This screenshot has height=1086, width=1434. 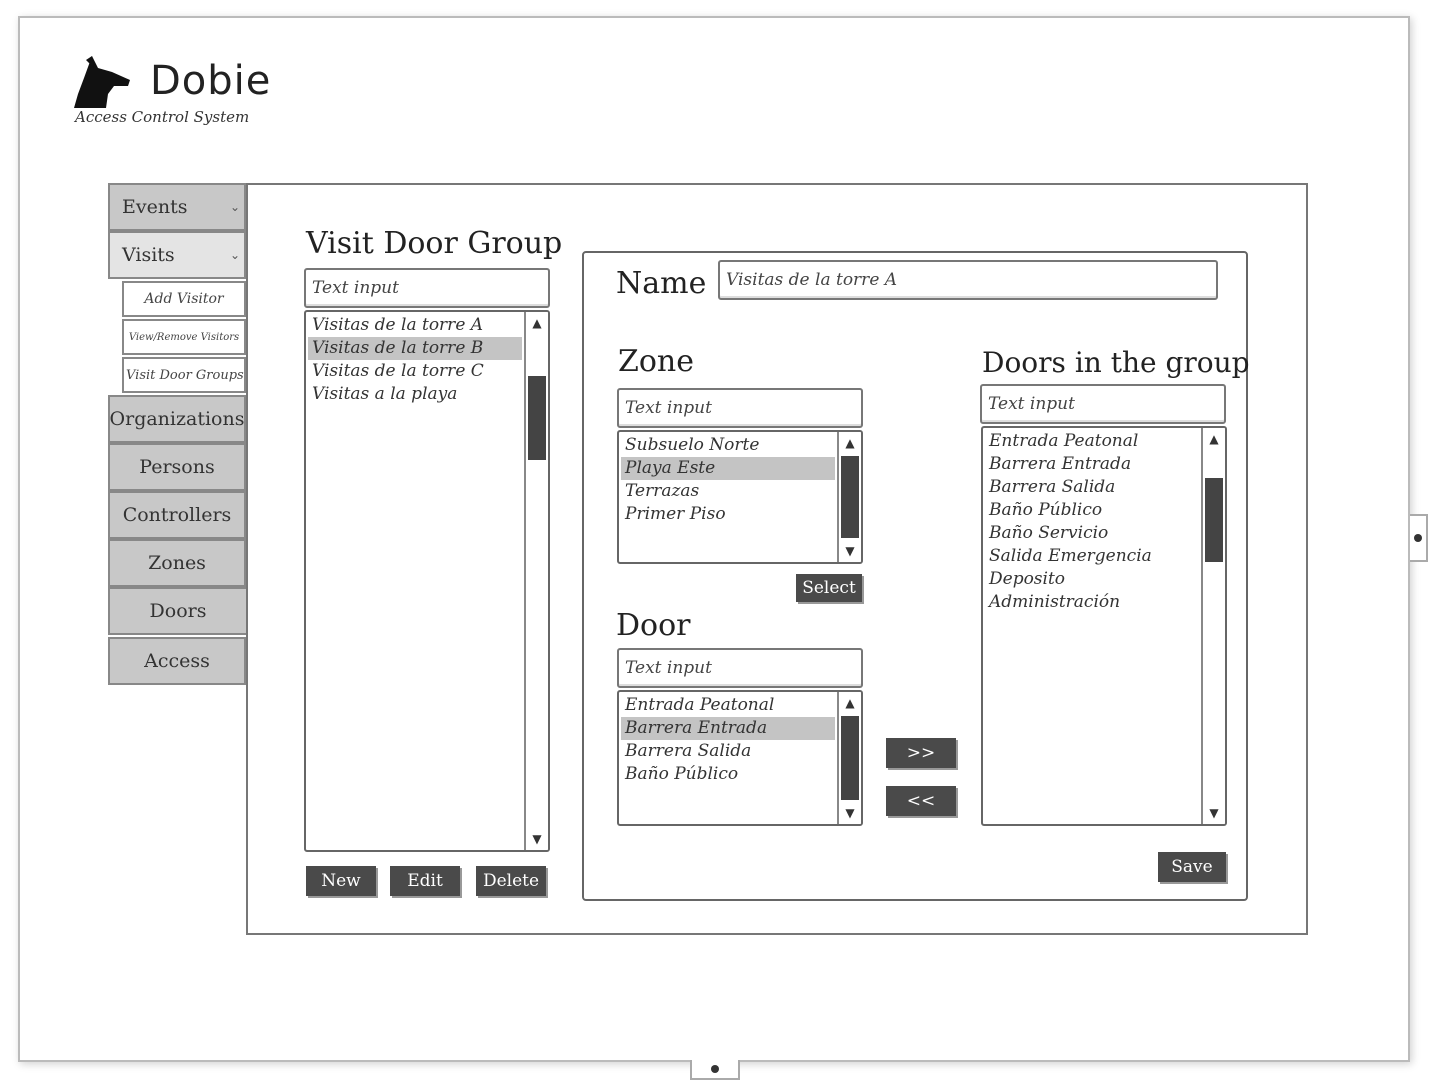 I want to click on list-item: Visitas de la torre B, so click(x=415, y=348).